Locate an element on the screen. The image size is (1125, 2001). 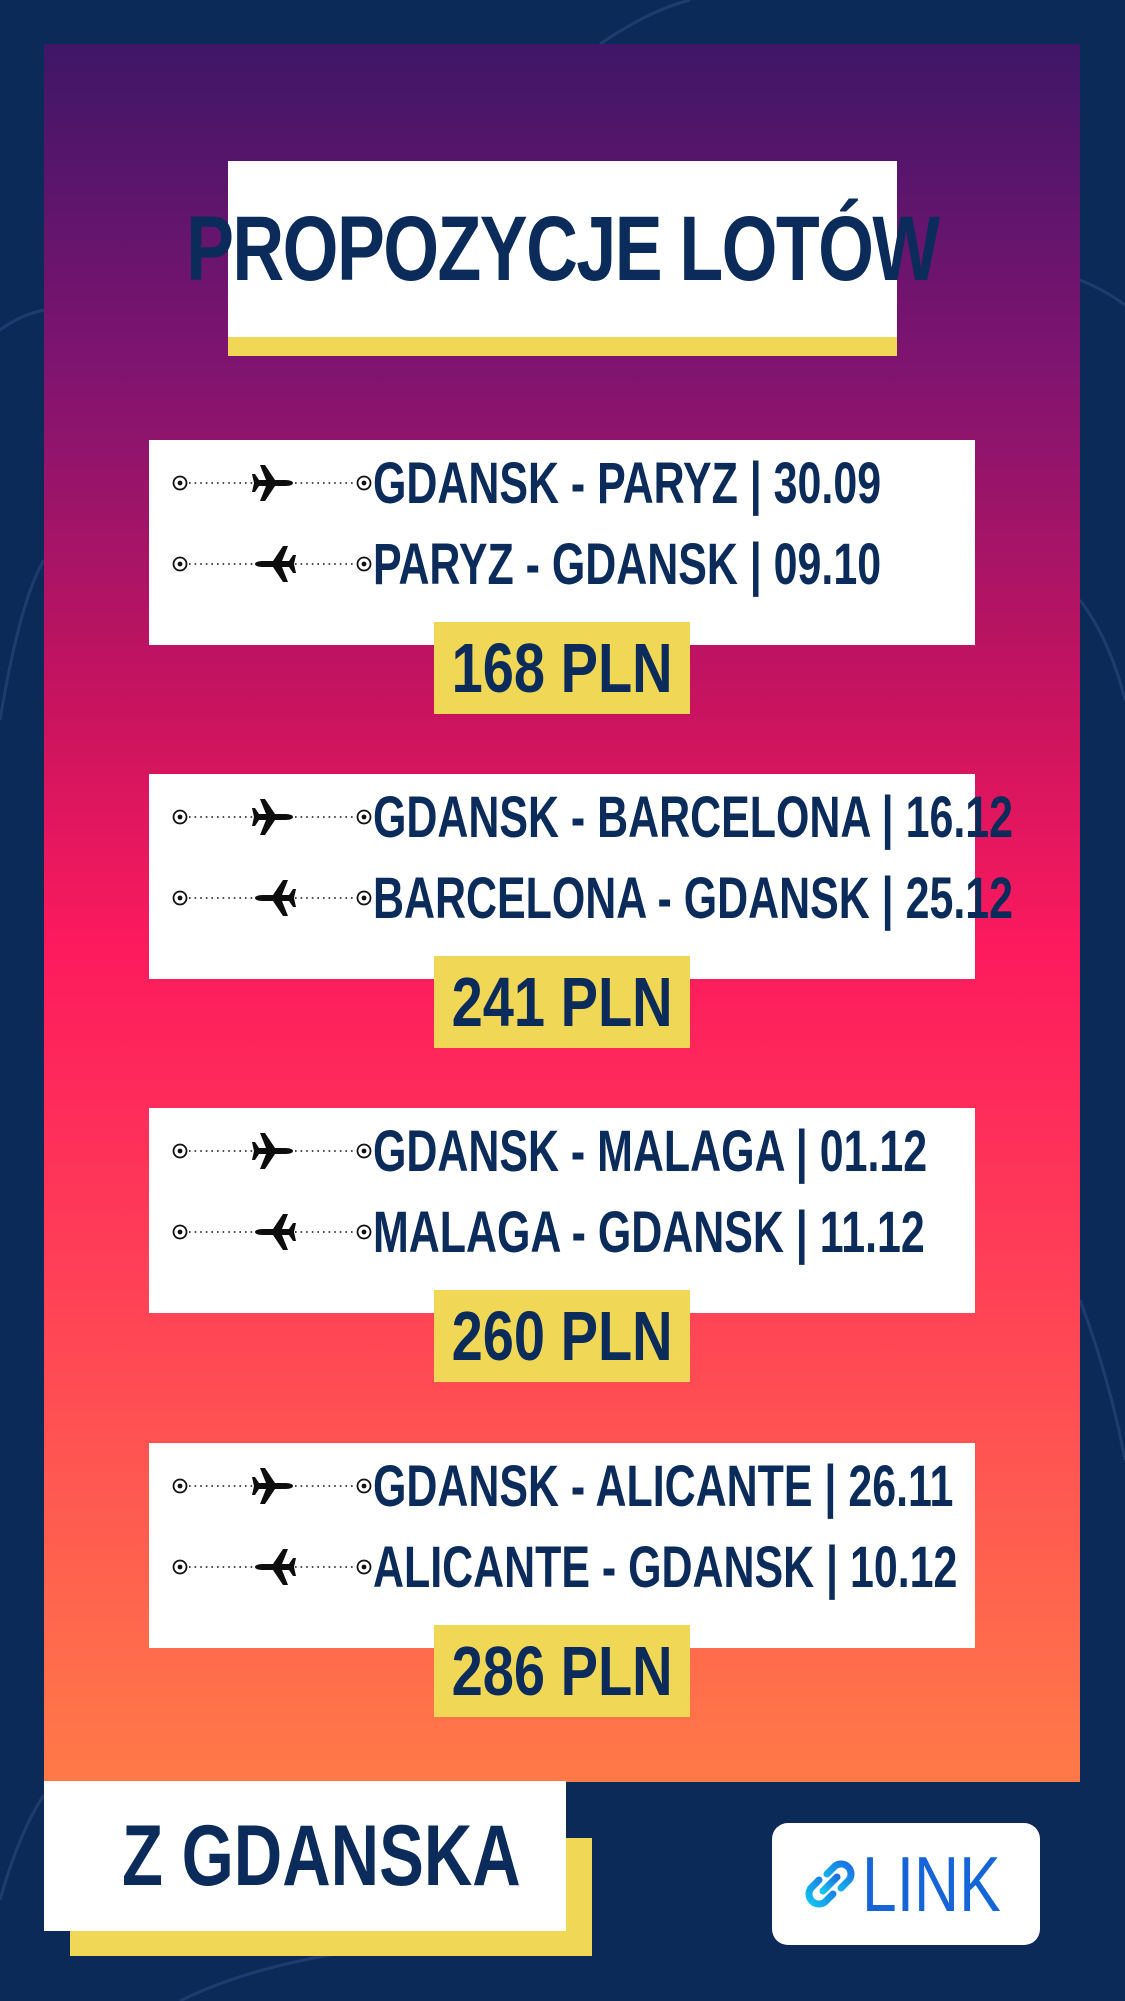
return-route-text: ALICANTE - GDANSK | 10.12 is located at coordinates (665, 1567).